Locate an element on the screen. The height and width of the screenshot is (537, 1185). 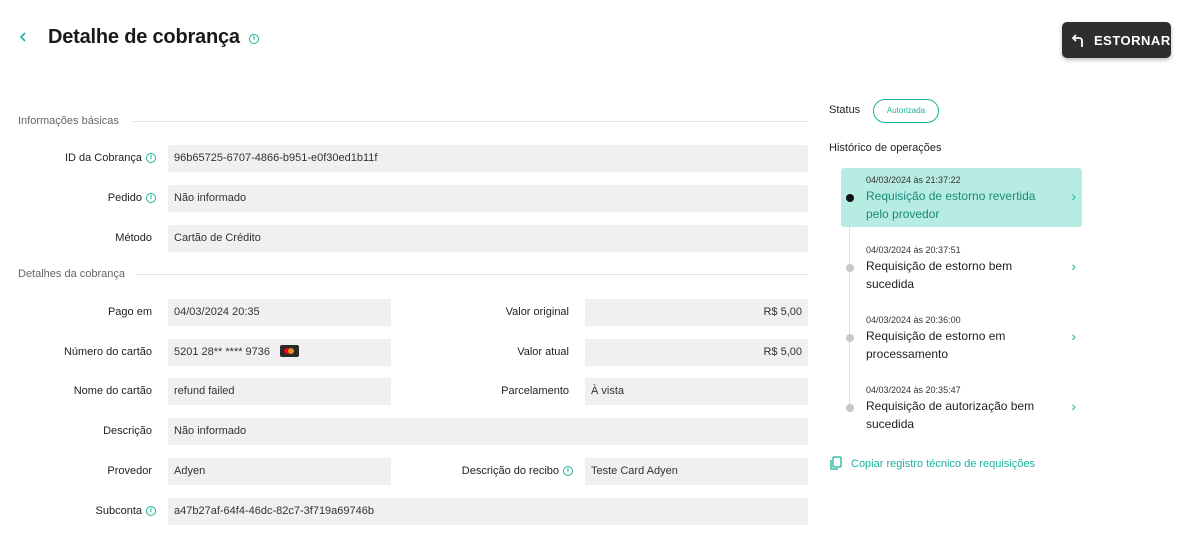
status-label: Status is located at coordinates (845, 110).